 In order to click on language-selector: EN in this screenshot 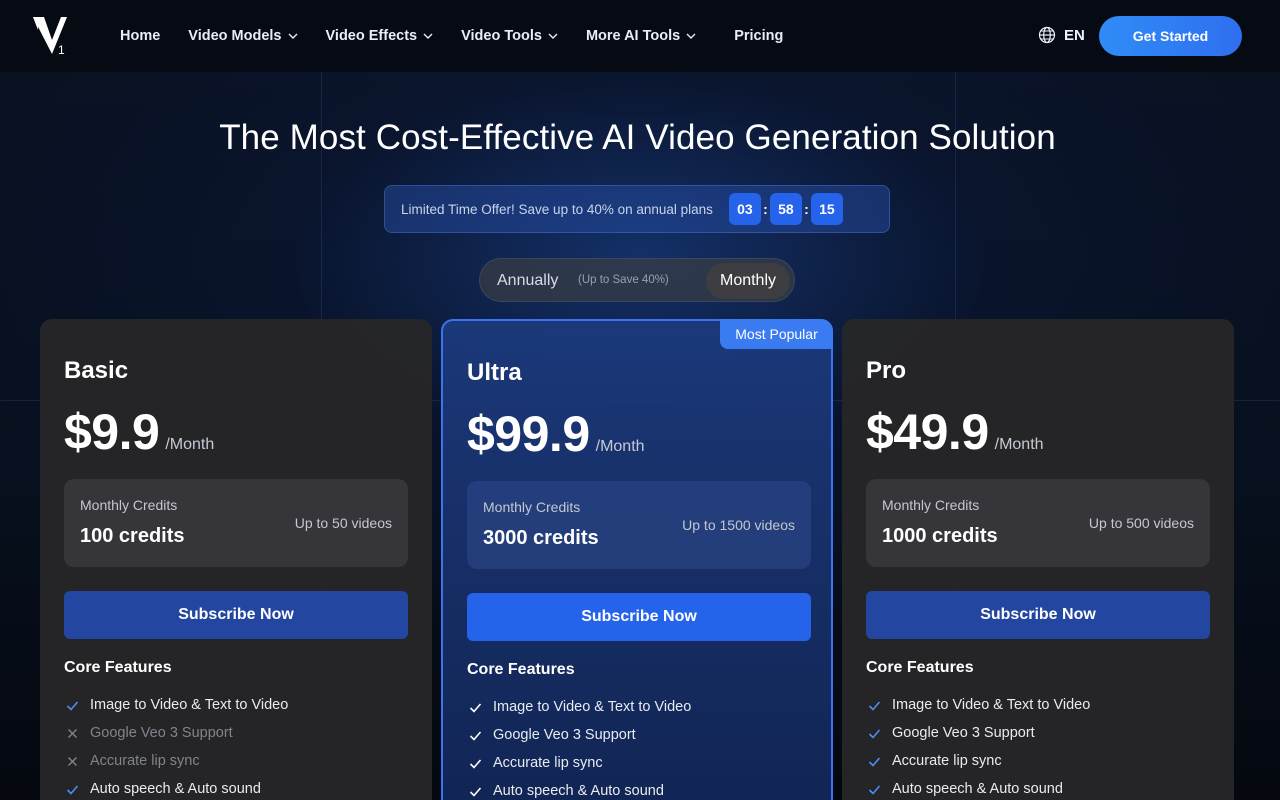, I will do `click(1061, 35)`.